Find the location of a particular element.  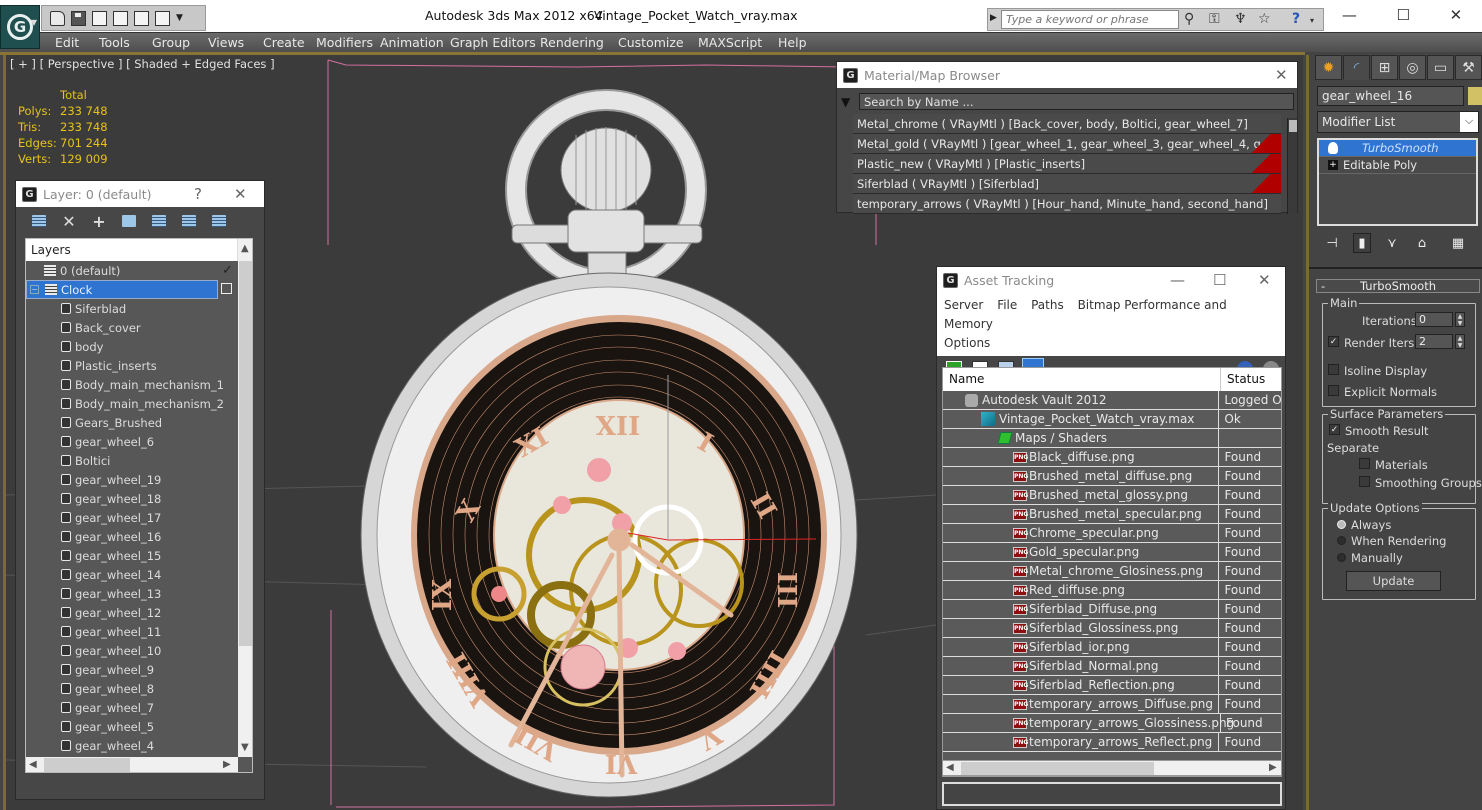

always-radio is located at coordinates (1341, 524).